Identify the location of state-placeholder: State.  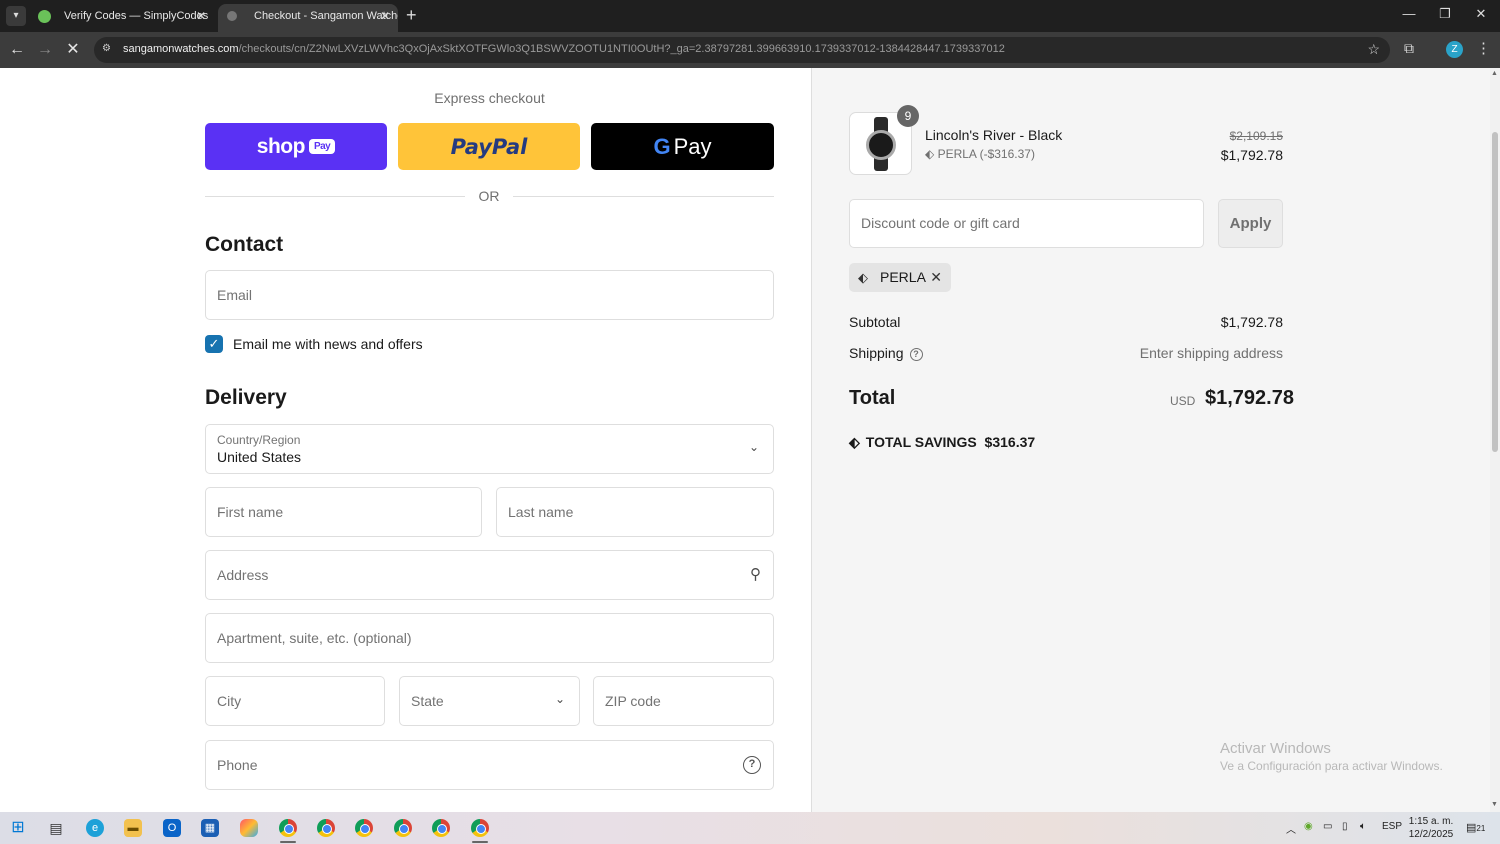
(427, 701).